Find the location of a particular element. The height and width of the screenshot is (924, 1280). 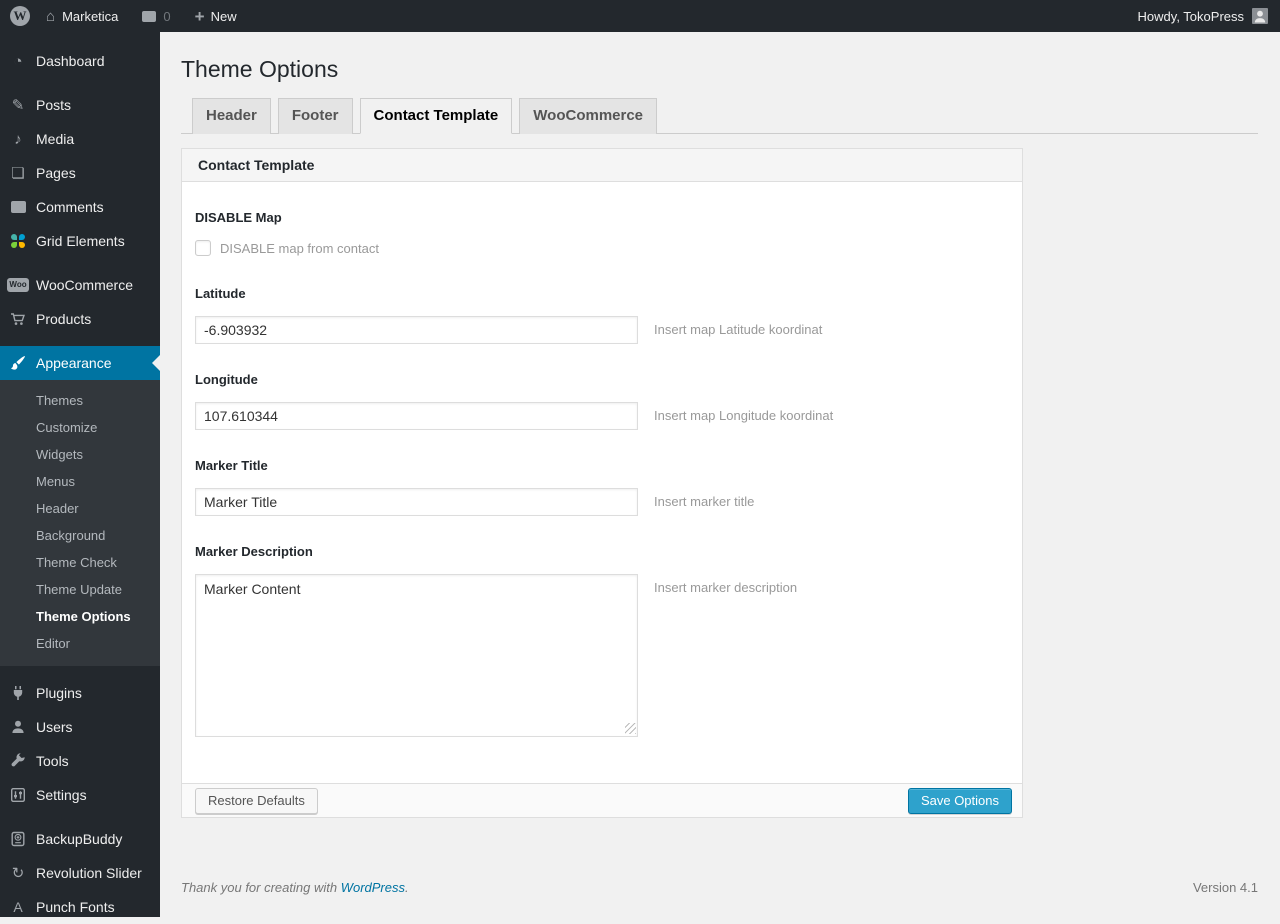

sidebar-item-label: BackupBuddy is located at coordinates (79, 839).